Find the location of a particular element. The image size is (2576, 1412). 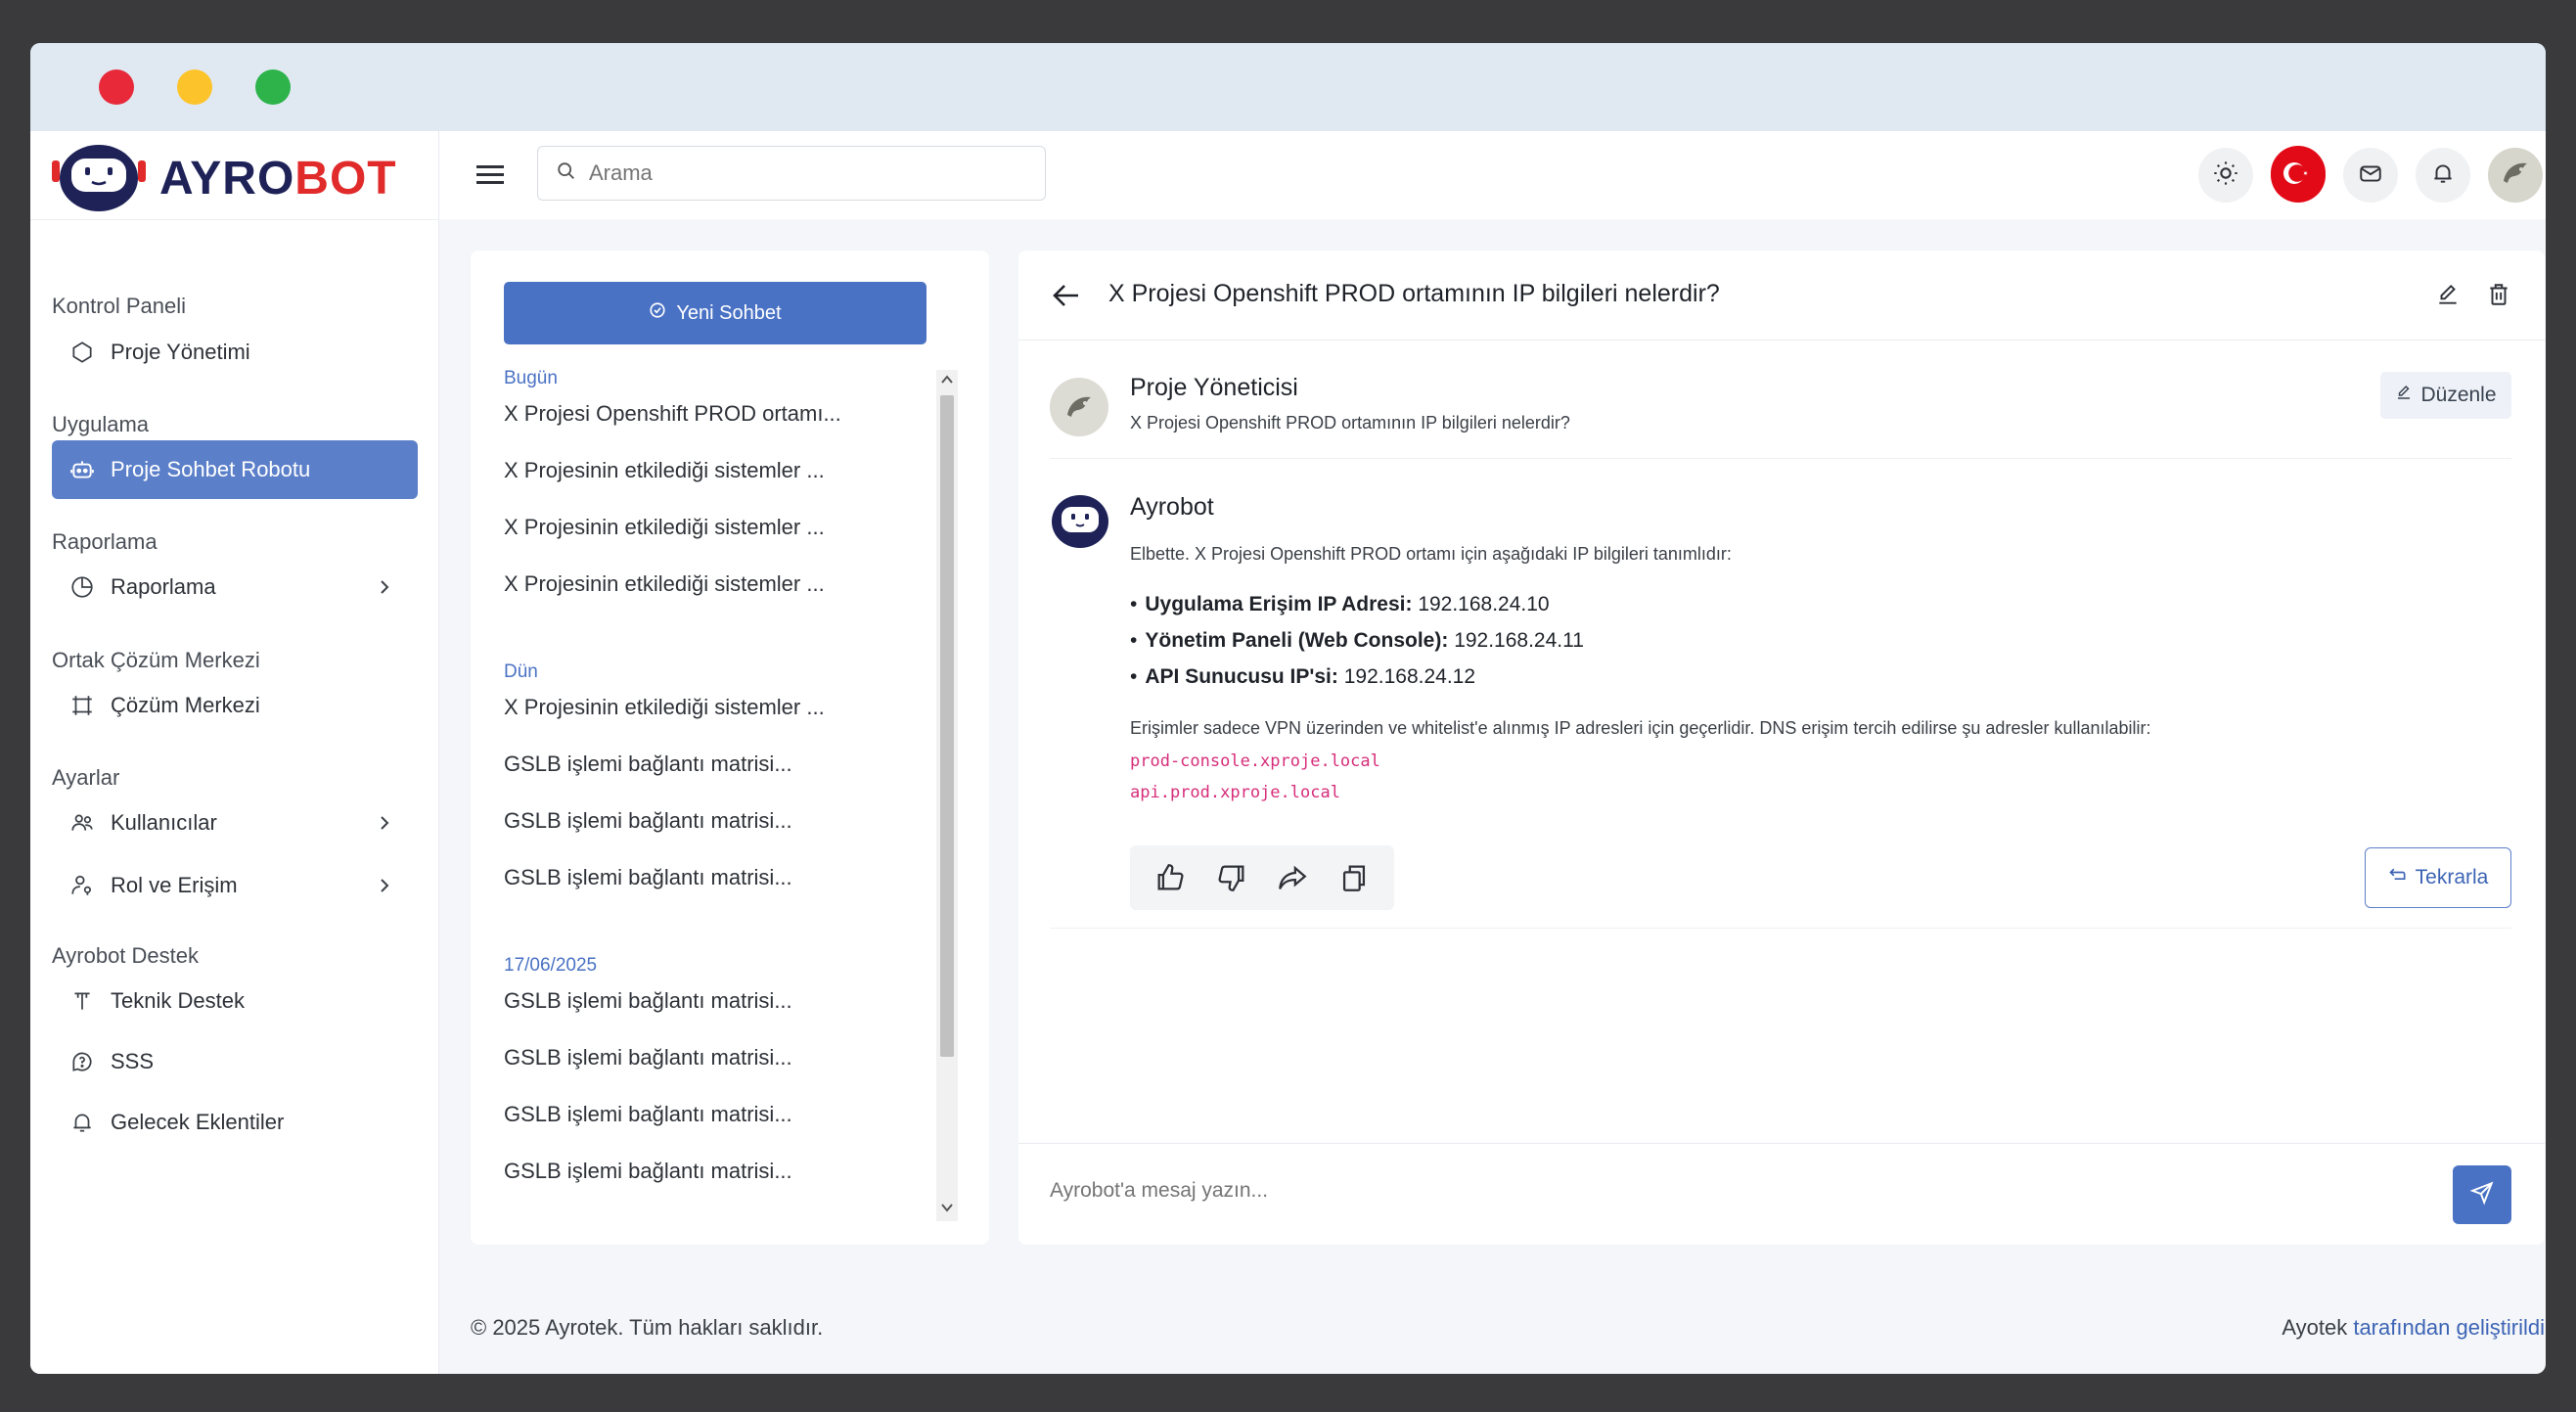

list-item: API Sunucusu IP'si: 192.168.24.12 is located at coordinates (1357, 683).